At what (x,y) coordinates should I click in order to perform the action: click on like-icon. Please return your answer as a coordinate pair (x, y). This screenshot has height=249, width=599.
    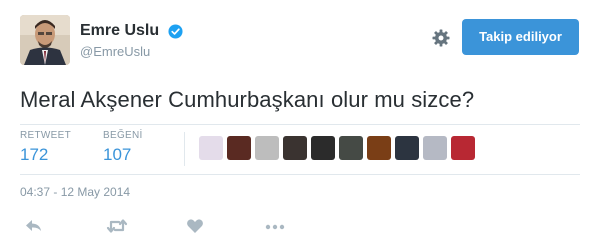
    Looking at the image, I should click on (196, 226).